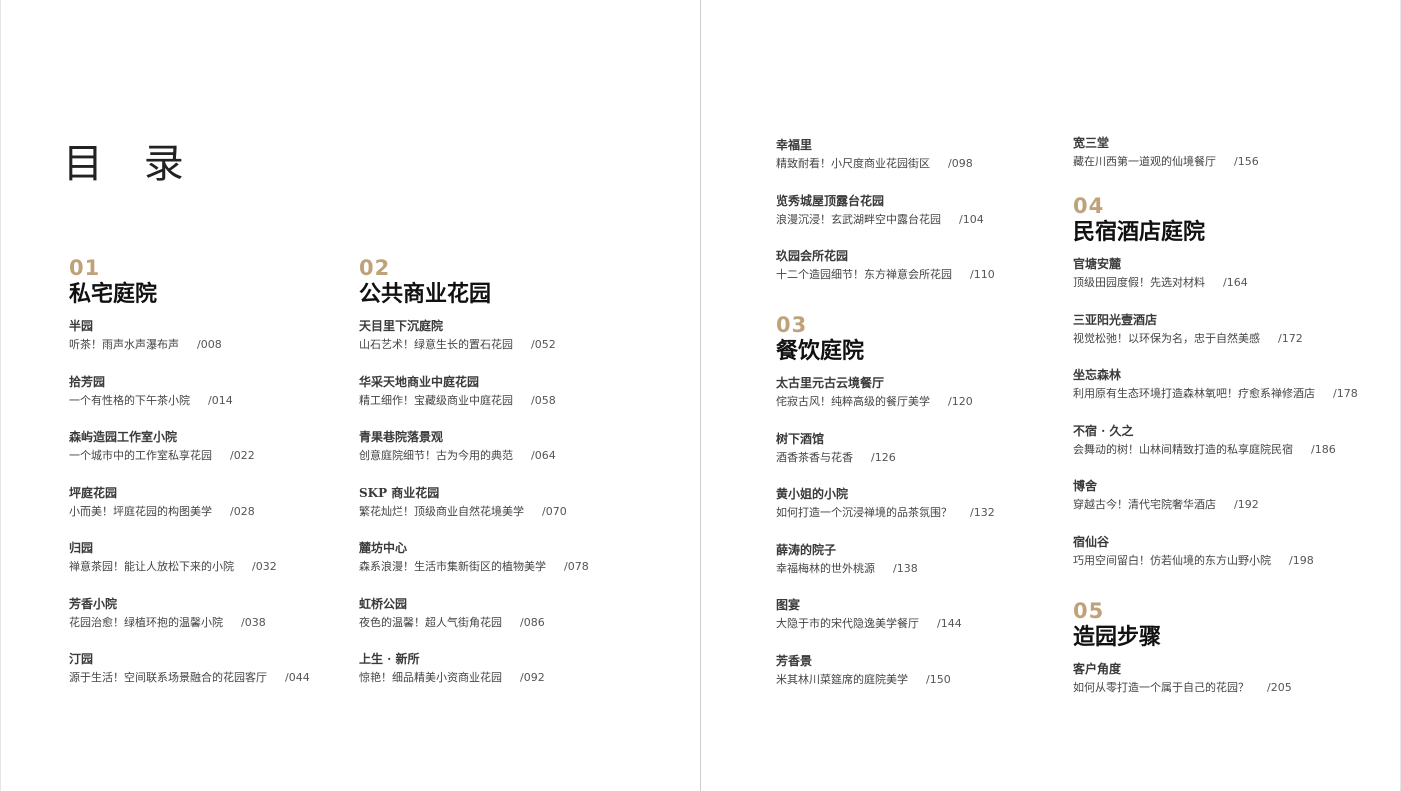 This screenshot has height=791, width=1401. Describe the element at coordinates (264, 566) in the screenshot. I see `entry-page-number: /032` at that location.